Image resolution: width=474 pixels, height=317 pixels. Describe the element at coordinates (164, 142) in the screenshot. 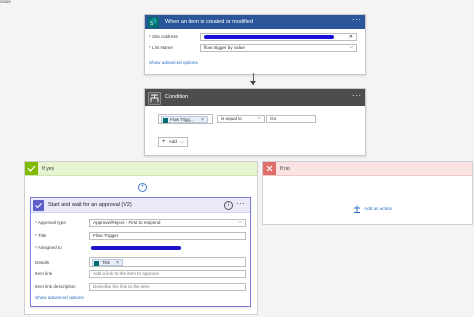

I see `plus-icon: +` at that location.